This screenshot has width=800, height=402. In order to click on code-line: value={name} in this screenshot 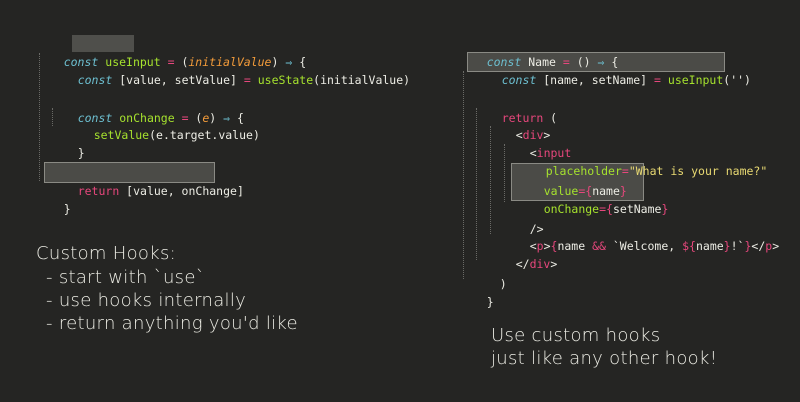, I will do `click(585, 191)`.